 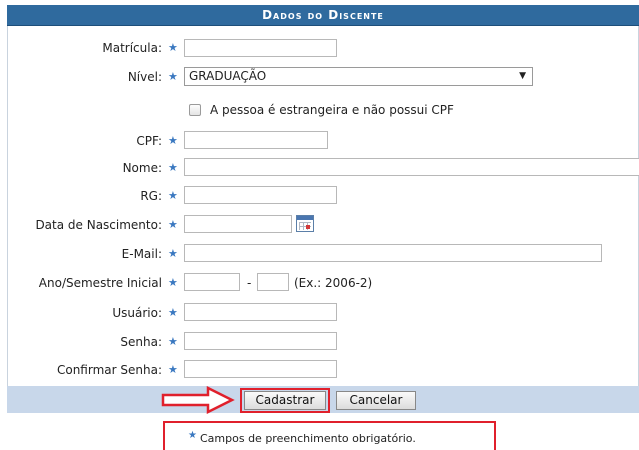 I want to click on chevron-down-icon: ▼, so click(x=522, y=76).